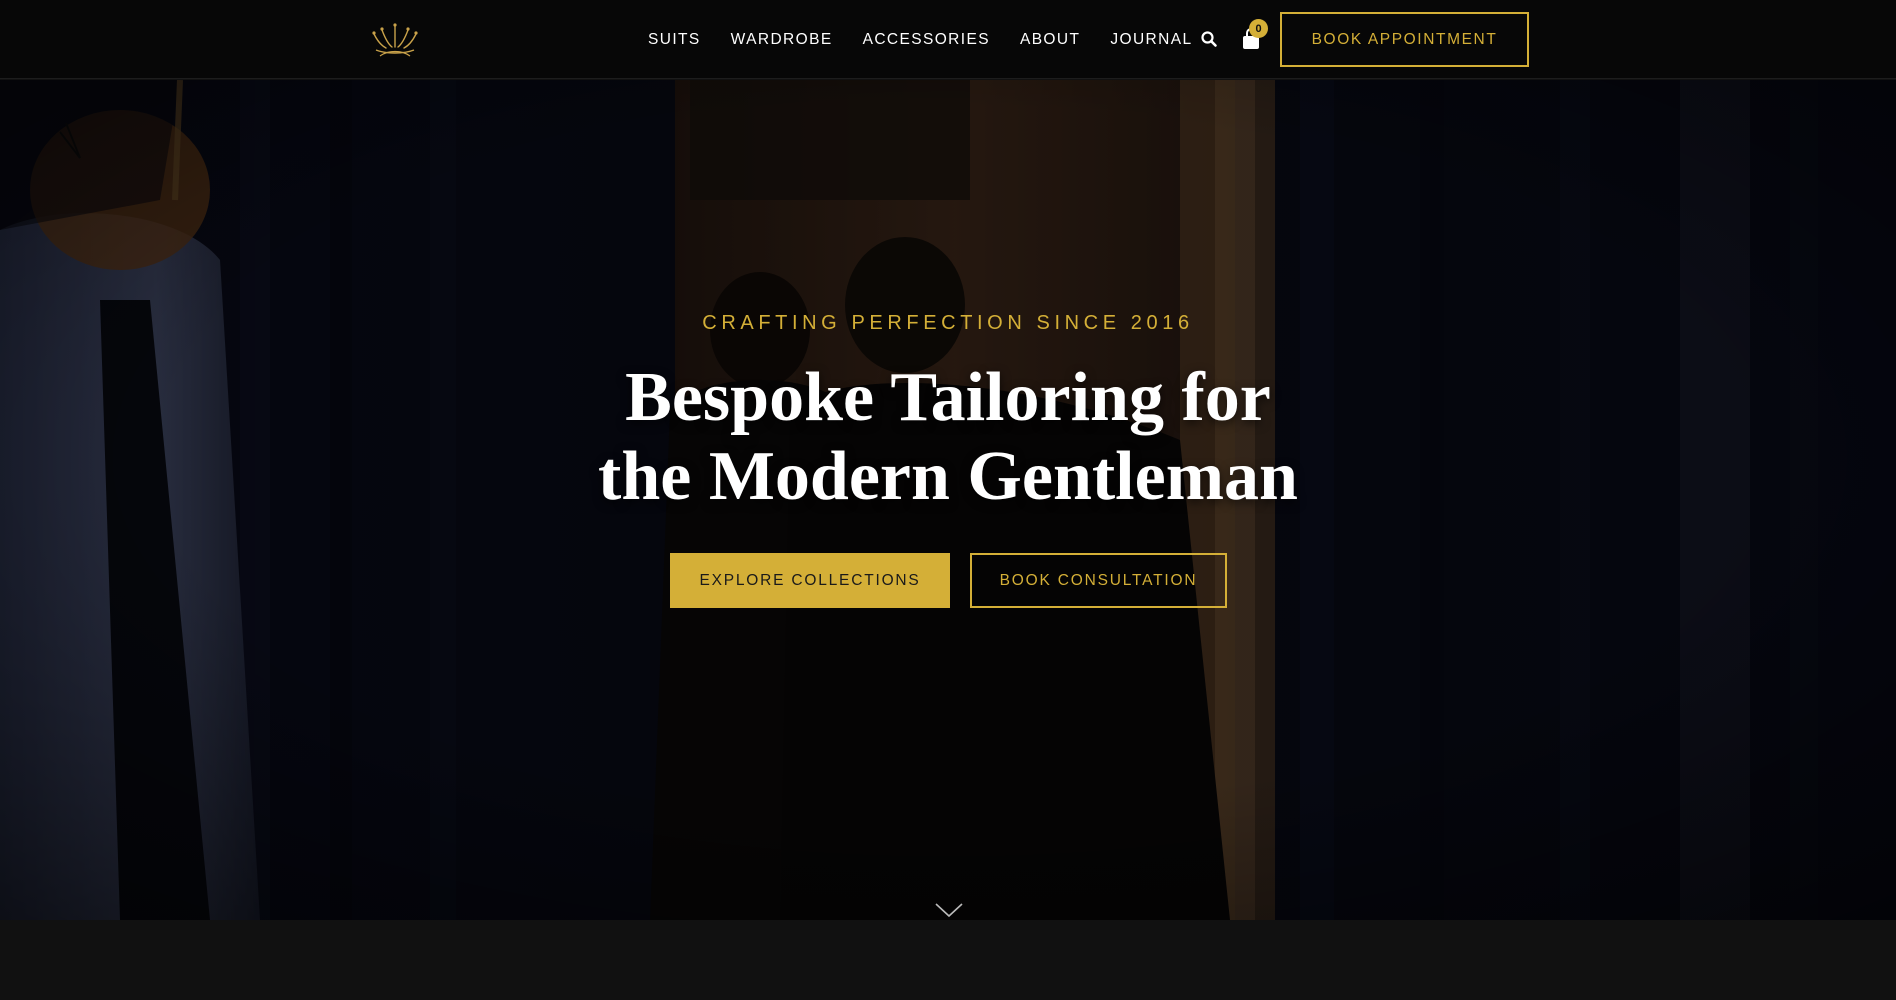 The image size is (1896, 1000). What do you see at coordinates (948, 323) in the screenshot?
I see `hero-eyebrow: CRAFTING PERFECTION SINCE 2016` at bounding box center [948, 323].